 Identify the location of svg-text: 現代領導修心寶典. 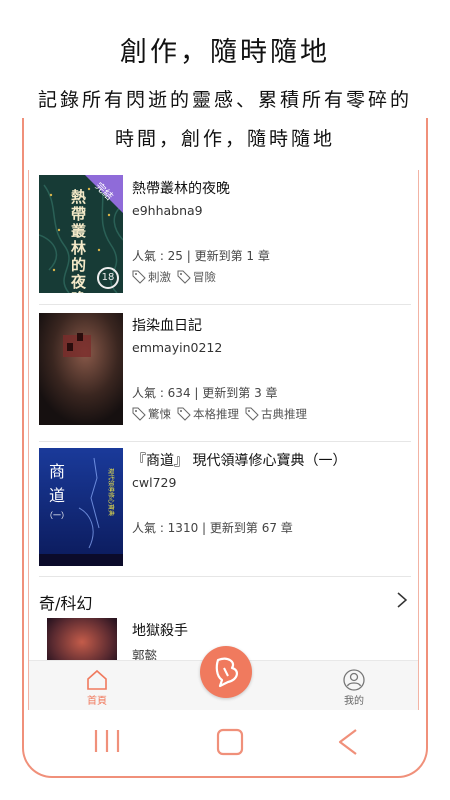
(111, 492).